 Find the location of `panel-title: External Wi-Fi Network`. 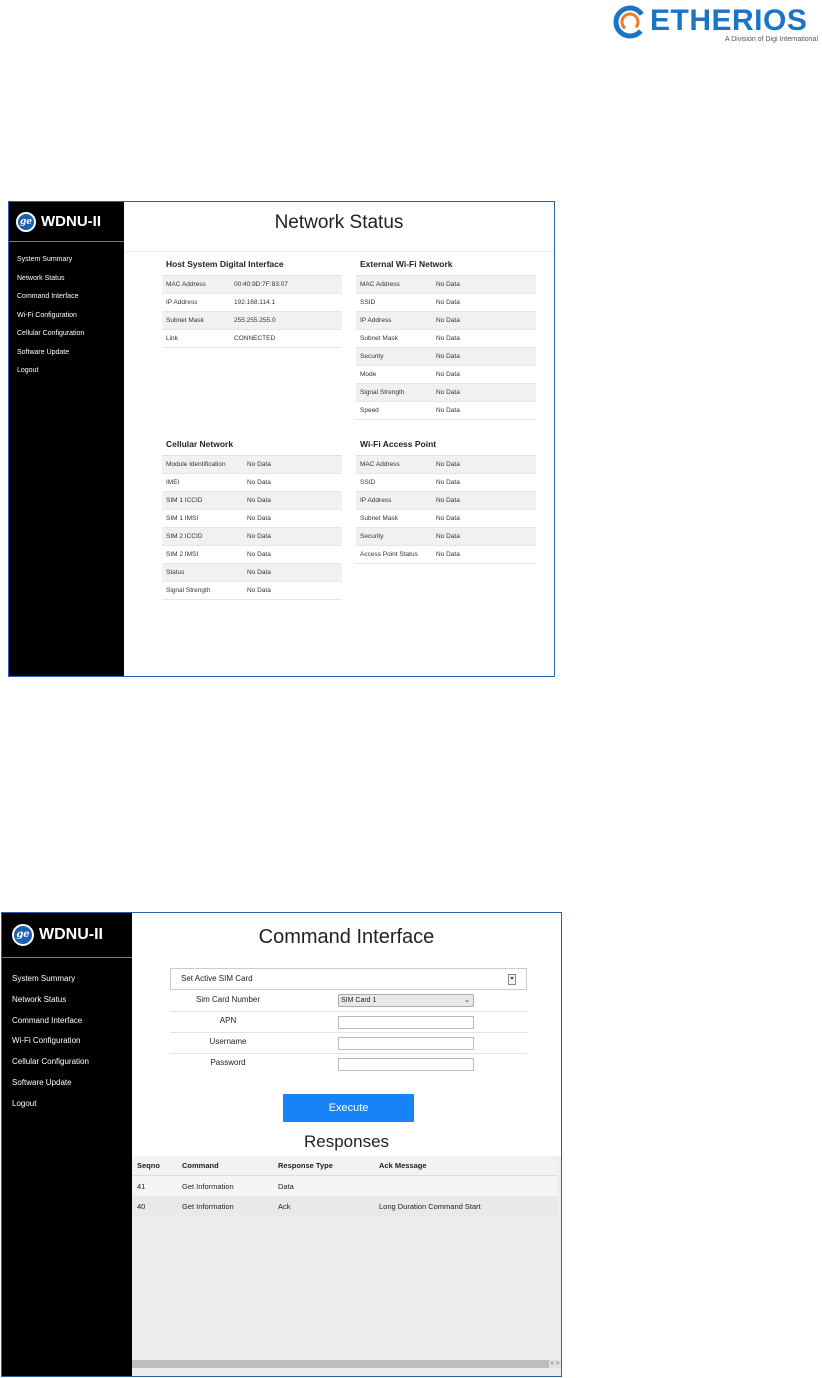

panel-title: External Wi-Fi Network is located at coordinates (446, 267).